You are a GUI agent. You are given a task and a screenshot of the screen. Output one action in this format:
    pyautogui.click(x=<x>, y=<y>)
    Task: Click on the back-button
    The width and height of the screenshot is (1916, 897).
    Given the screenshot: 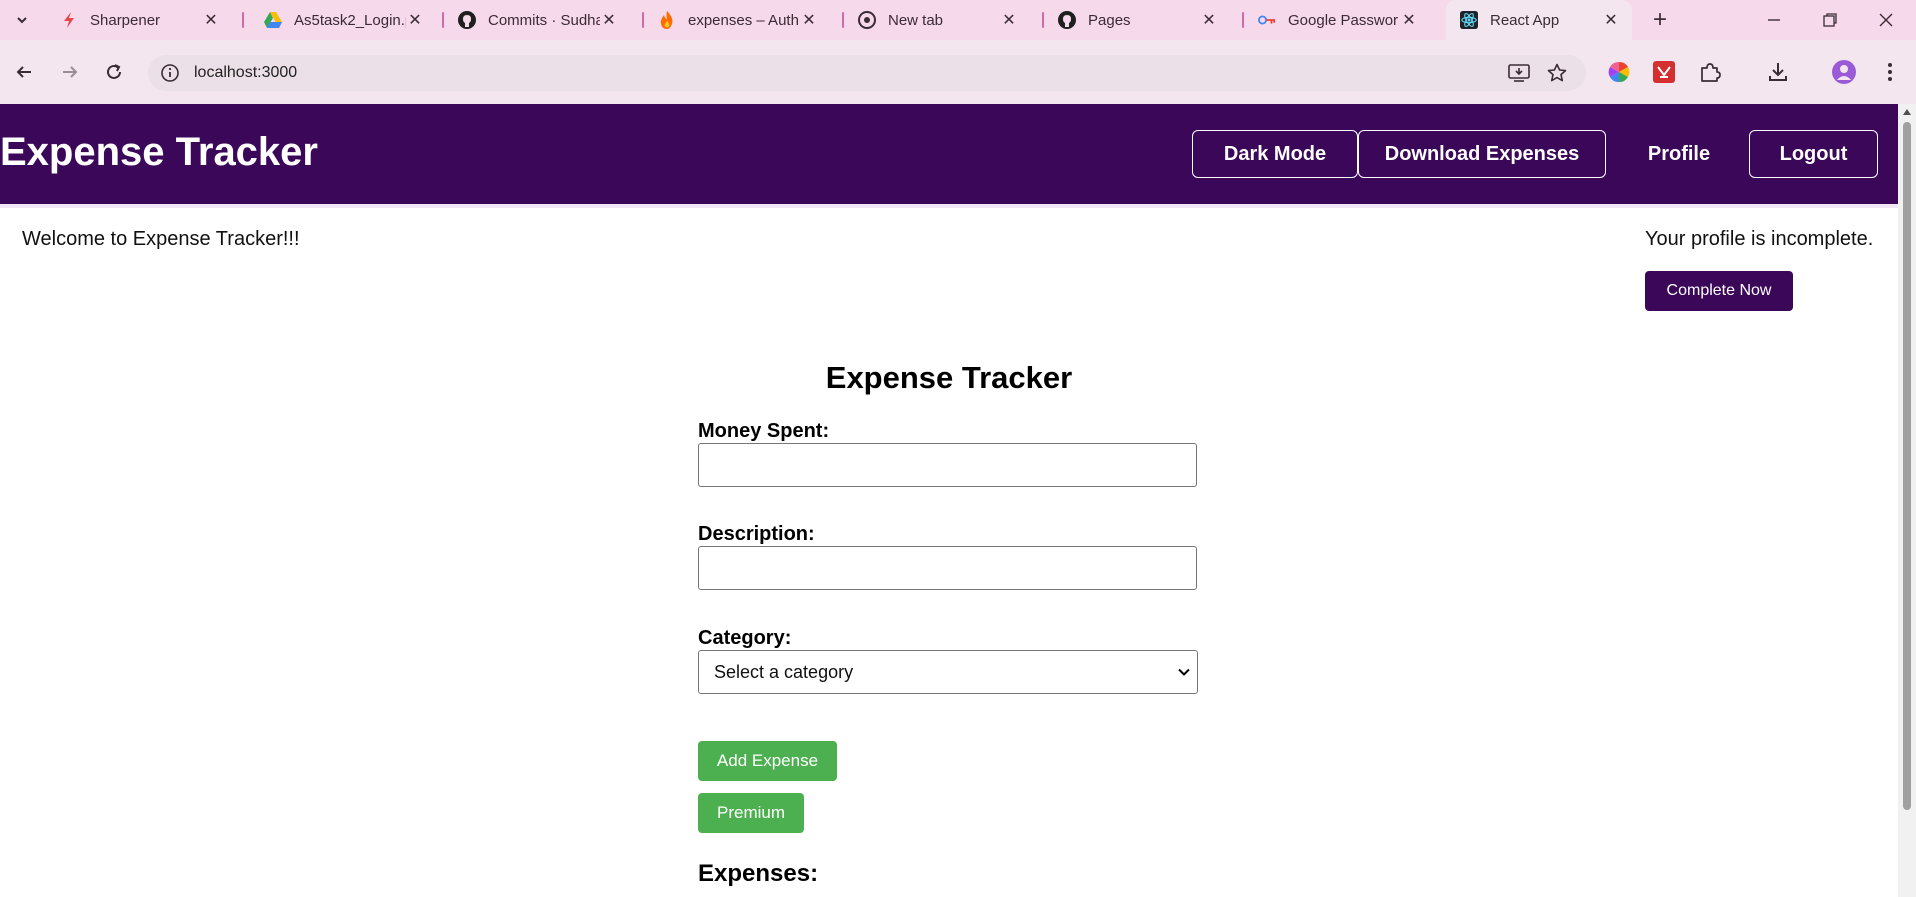 What is the action you would take?
    pyautogui.click(x=24, y=72)
    